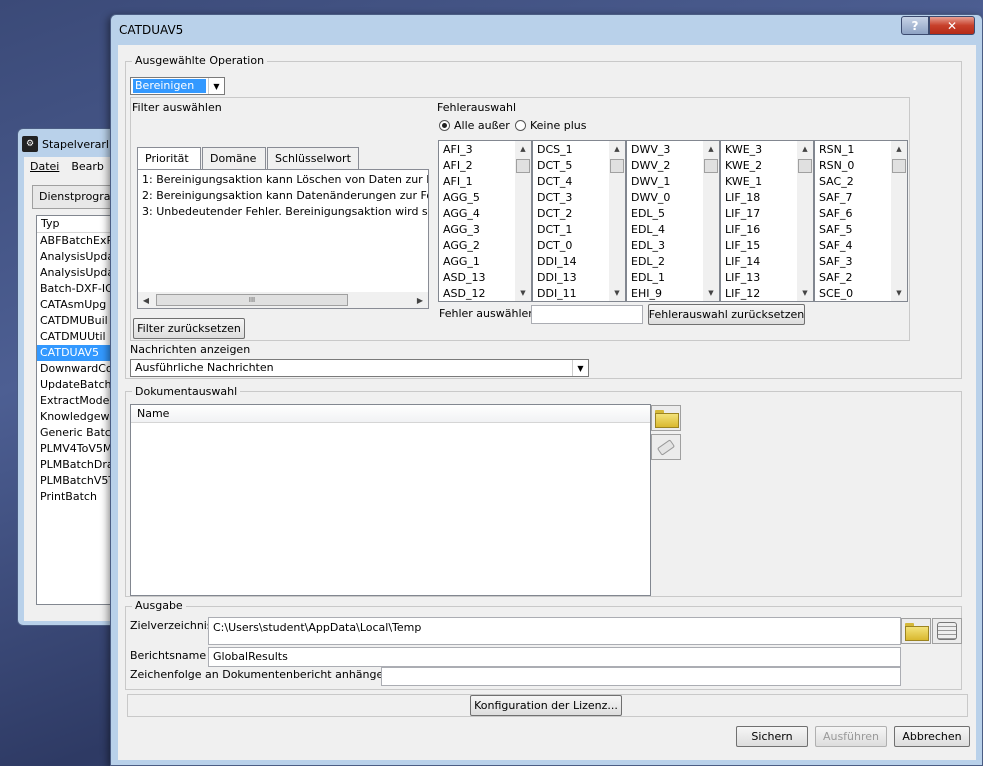 The width and height of the screenshot is (983, 766). What do you see at coordinates (464, 278) in the screenshot?
I see `error-code-item: ASD_13` at bounding box center [464, 278].